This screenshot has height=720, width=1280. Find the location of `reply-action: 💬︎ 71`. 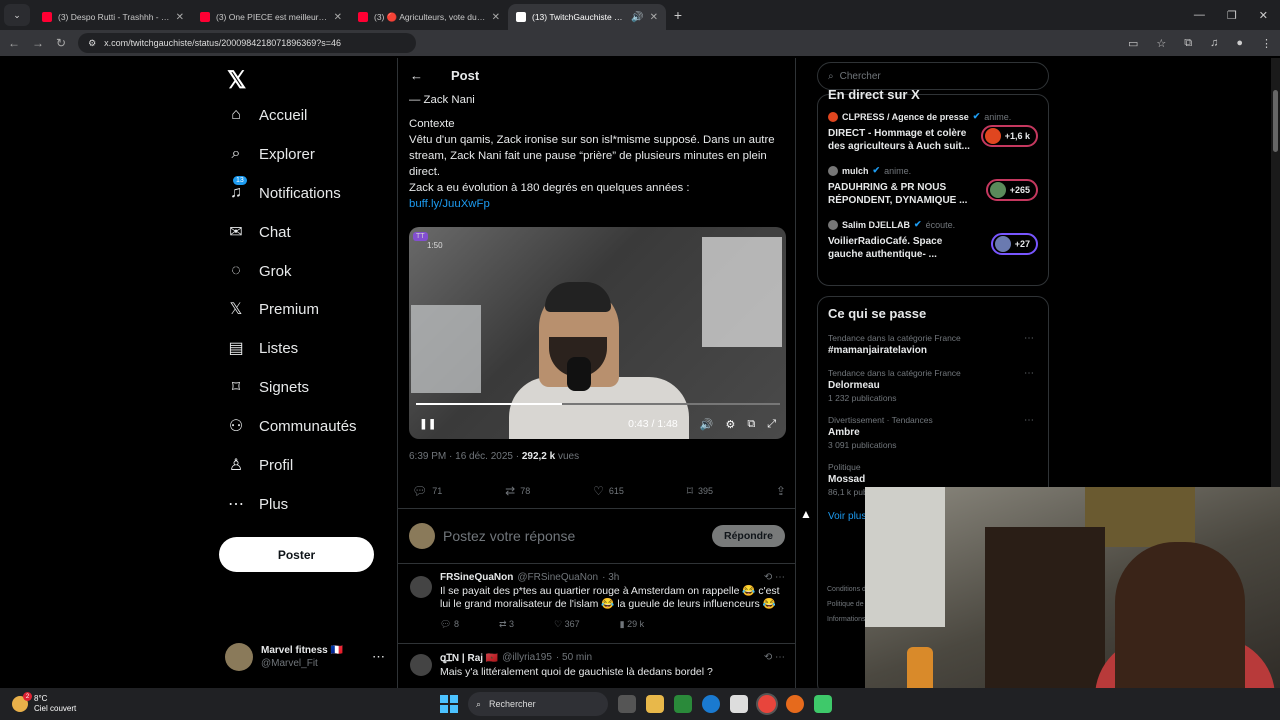

reply-action: 💬︎ 71 is located at coordinates (427, 491).